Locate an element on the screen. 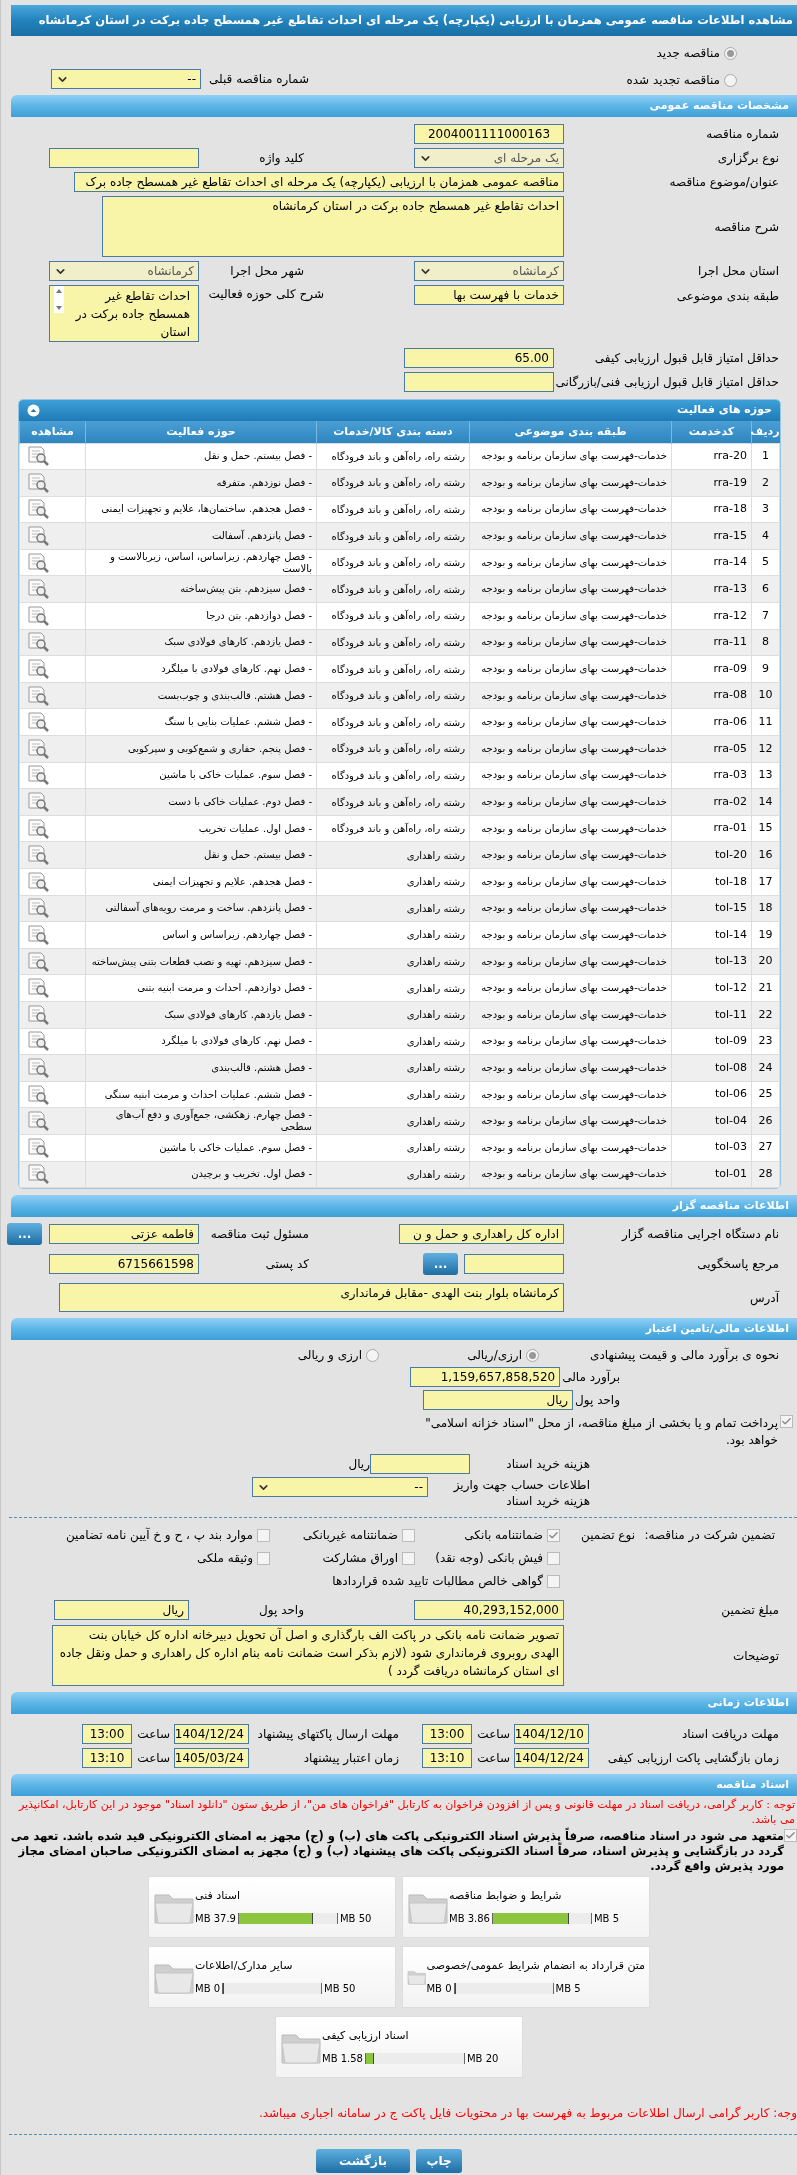 The image size is (797, 2175). column-header: دسته بندی کالا/خدمات is located at coordinates (393, 432).